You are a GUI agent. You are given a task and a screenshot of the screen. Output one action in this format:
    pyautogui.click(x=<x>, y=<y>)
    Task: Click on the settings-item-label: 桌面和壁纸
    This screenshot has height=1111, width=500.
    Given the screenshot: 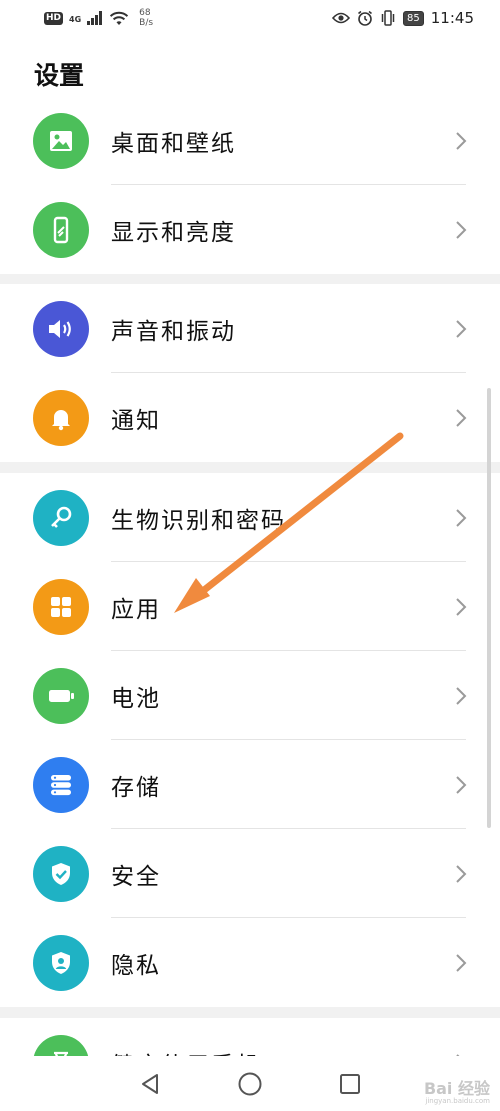 What is the action you would take?
    pyautogui.click(x=173, y=143)
    